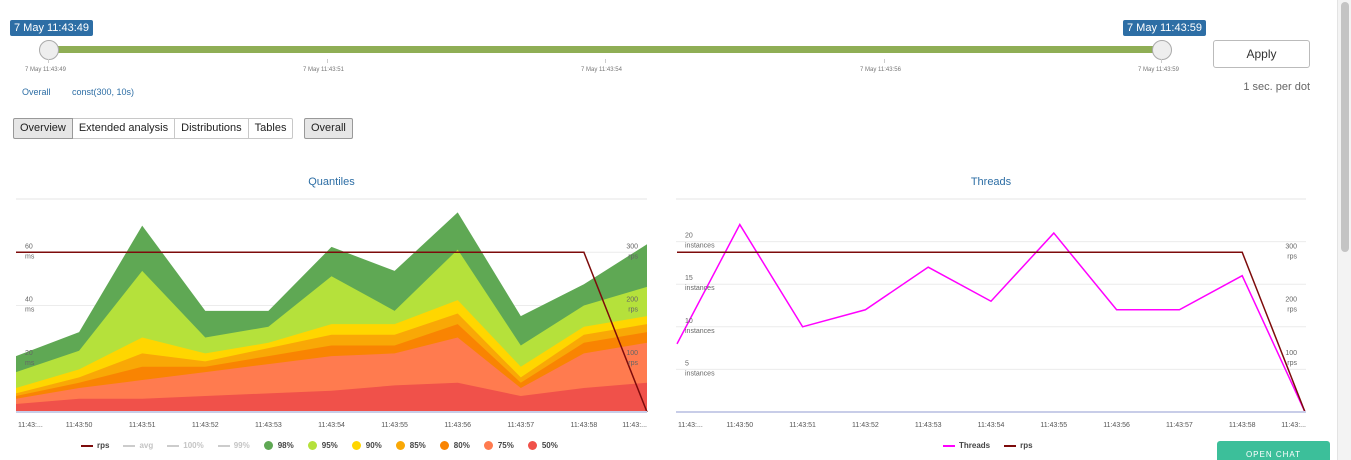  What do you see at coordinates (1291, 246) in the screenshot?
I see `y-right-tick-label: 300` at bounding box center [1291, 246].